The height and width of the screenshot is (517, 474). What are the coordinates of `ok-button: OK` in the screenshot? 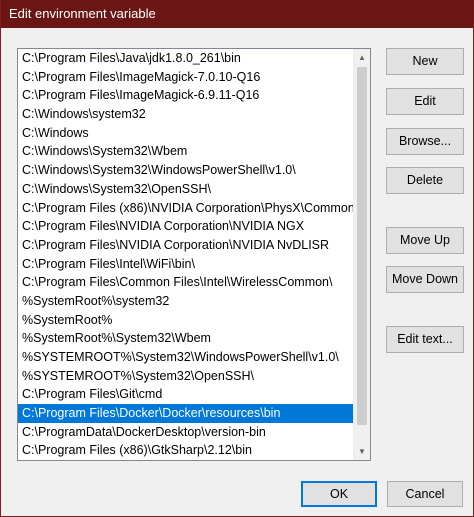 It's located at (339, 494).